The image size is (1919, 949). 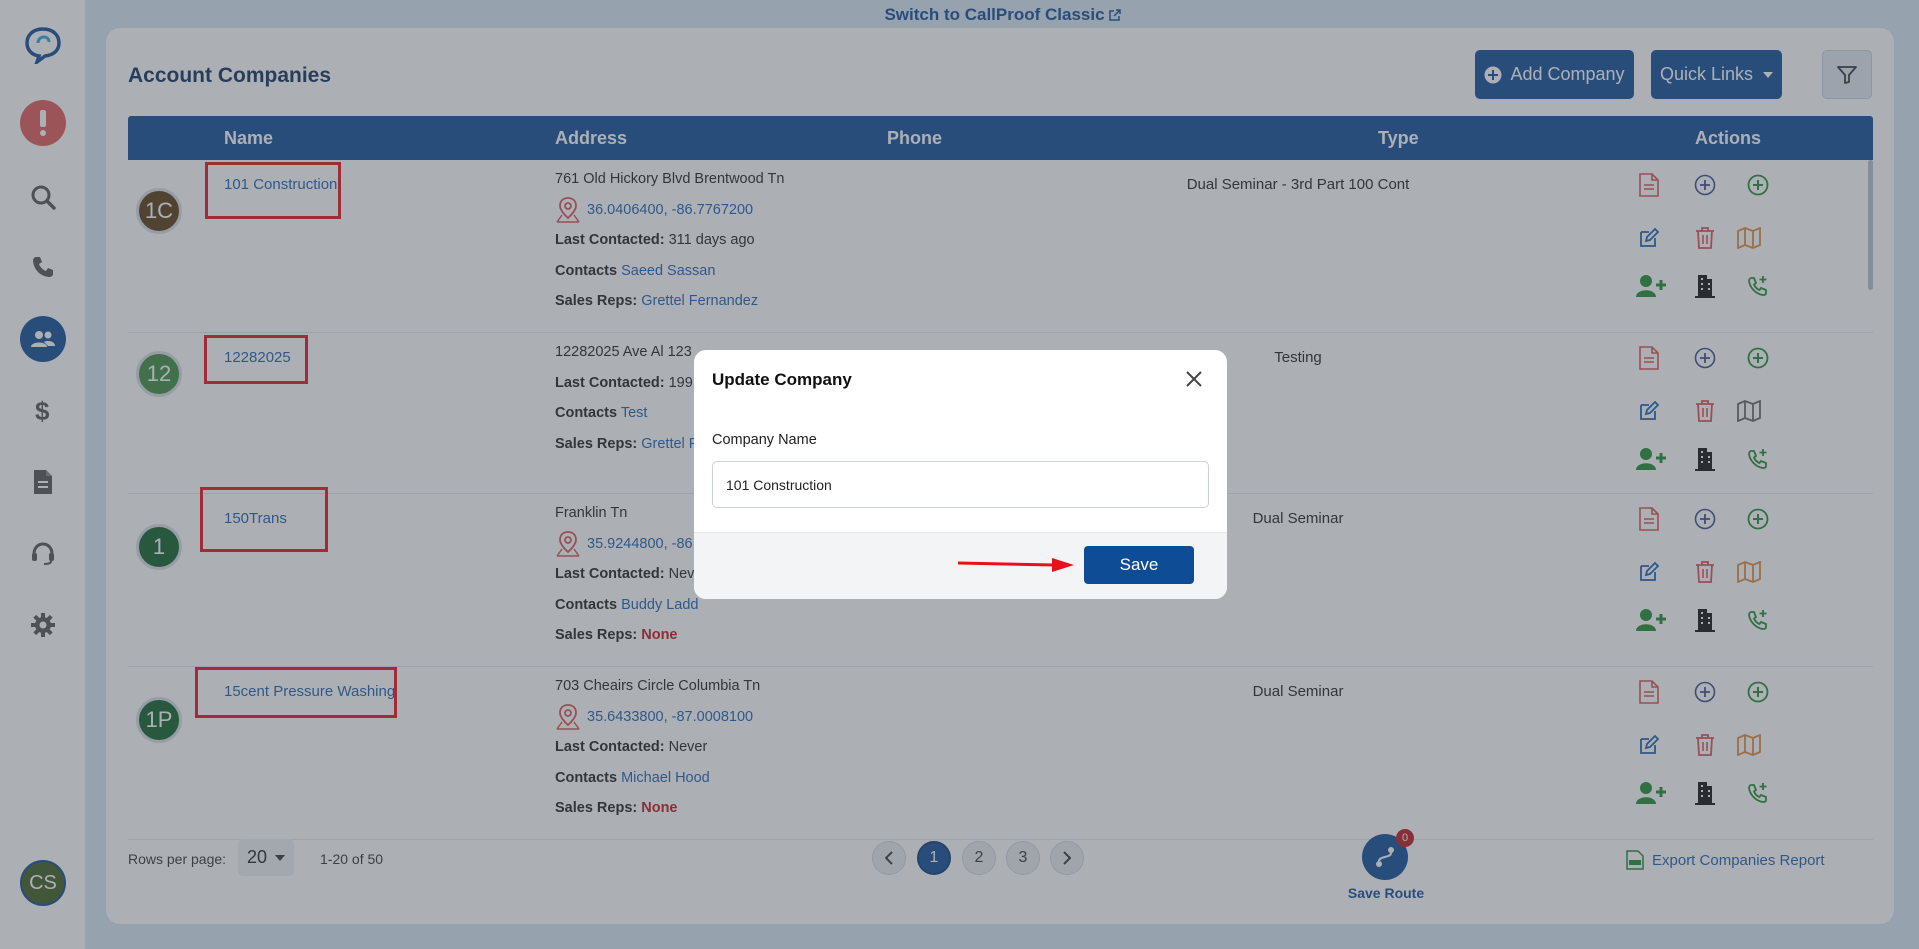 What do you see at coordinates (764, 440) in the screenshot?
I see `company-name-label: Company Name` at bounding box center [764, 440].